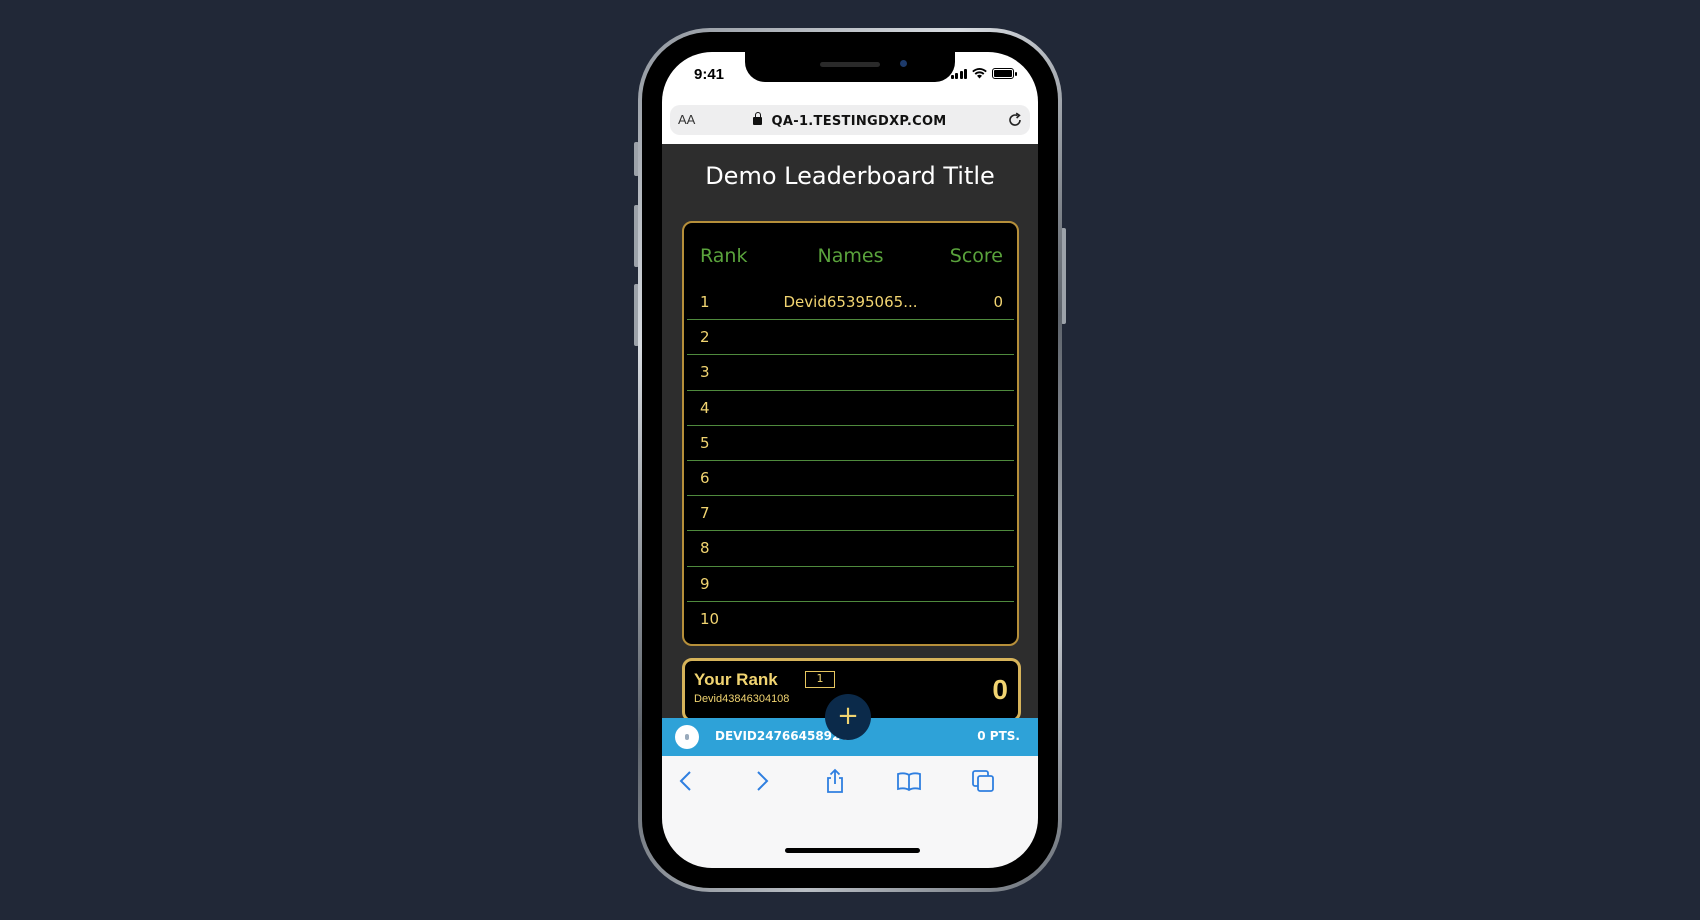 This screenshot has height=920, width=1700. What do you see at coordinates (758, 118) in the screenshot?
I see `lock-icon` at bounding box center [758, 118].